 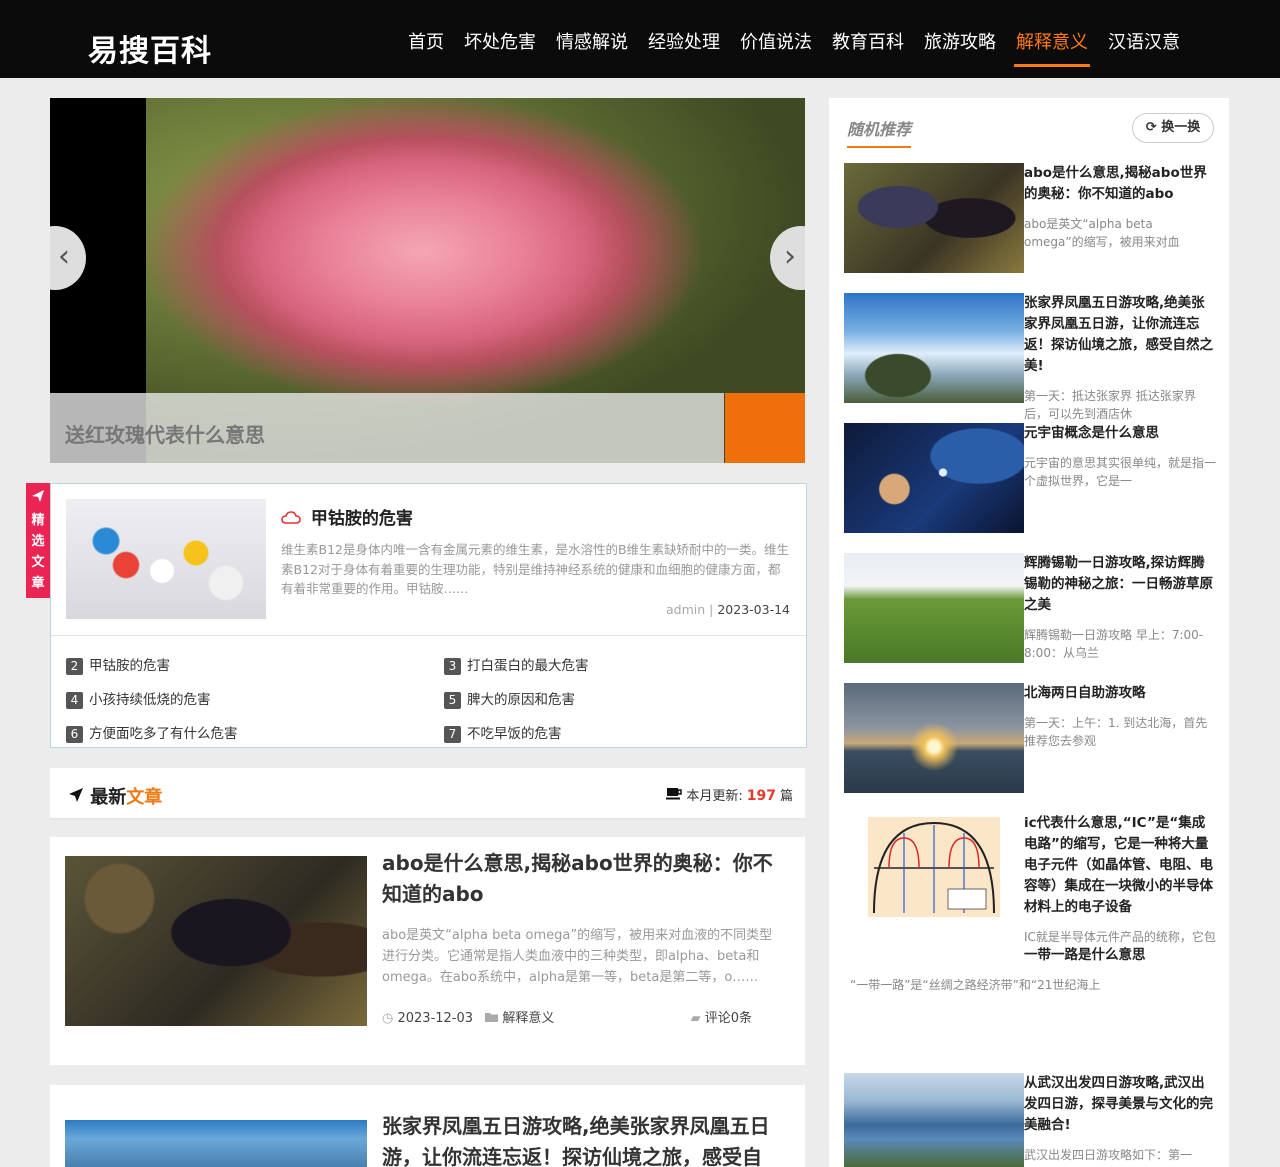 What do you see at coordinates (1151, 127) in the screenshot?
I see `refresh-icon: ⟳` at bounding box center [1151, 127].